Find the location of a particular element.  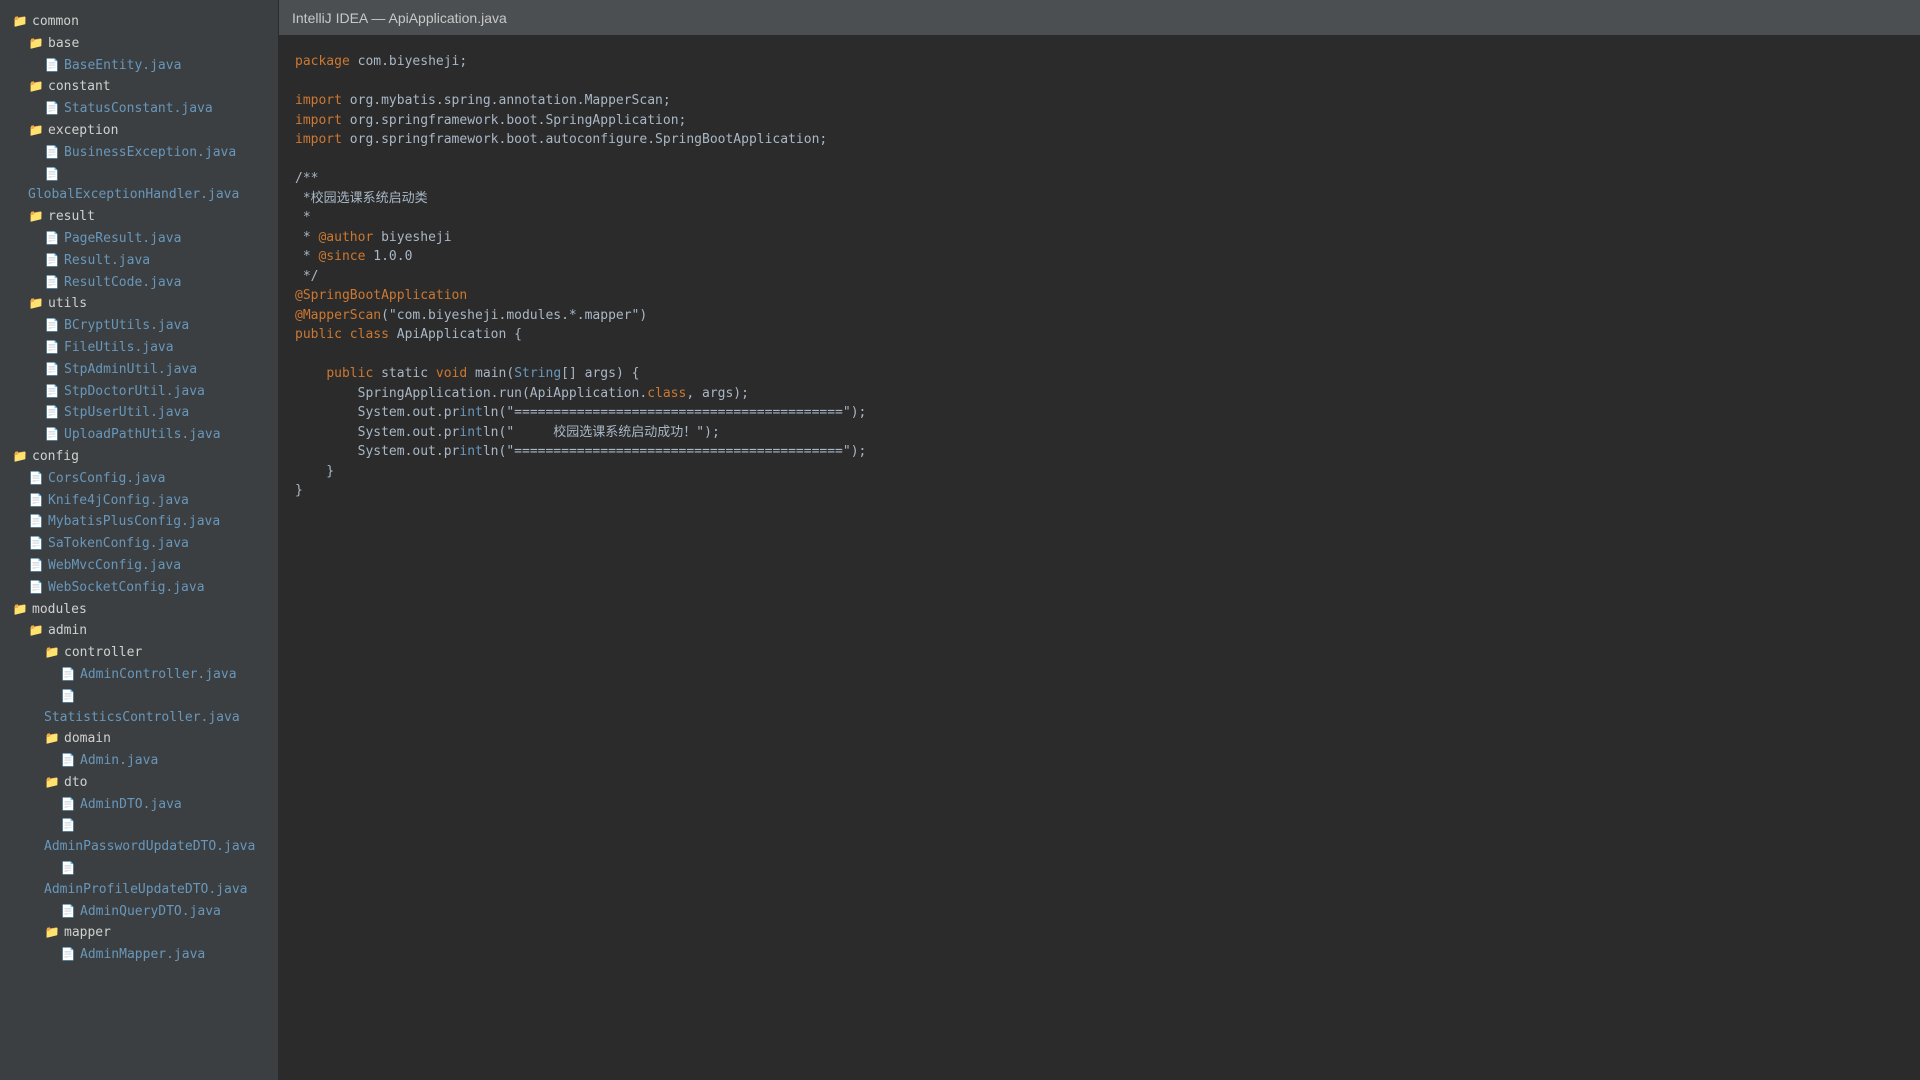

tree-folder: 📁 result is located at coordinates (139, 217).